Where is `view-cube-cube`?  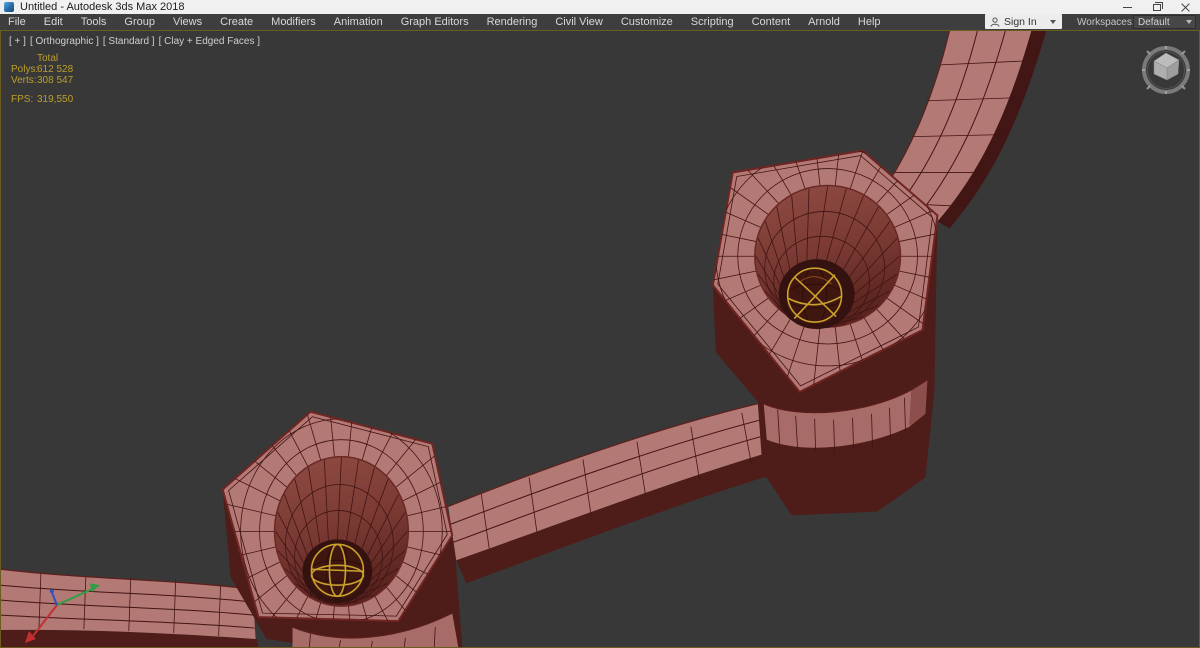 view-cube-cube is located at coordinates (1166, 66).